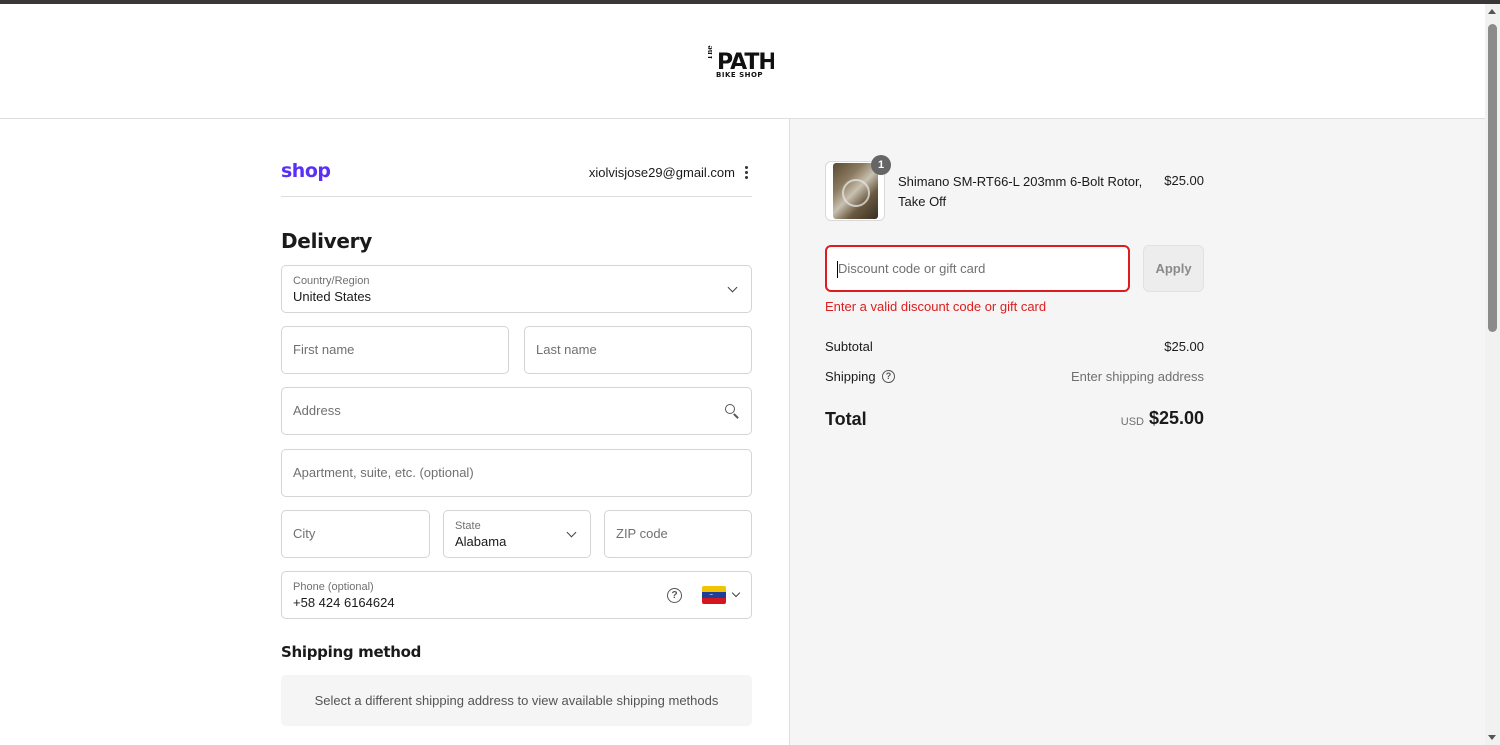  I want to click on discount-error-message: Enter a valid discount code or gift card, so click(936, 306).